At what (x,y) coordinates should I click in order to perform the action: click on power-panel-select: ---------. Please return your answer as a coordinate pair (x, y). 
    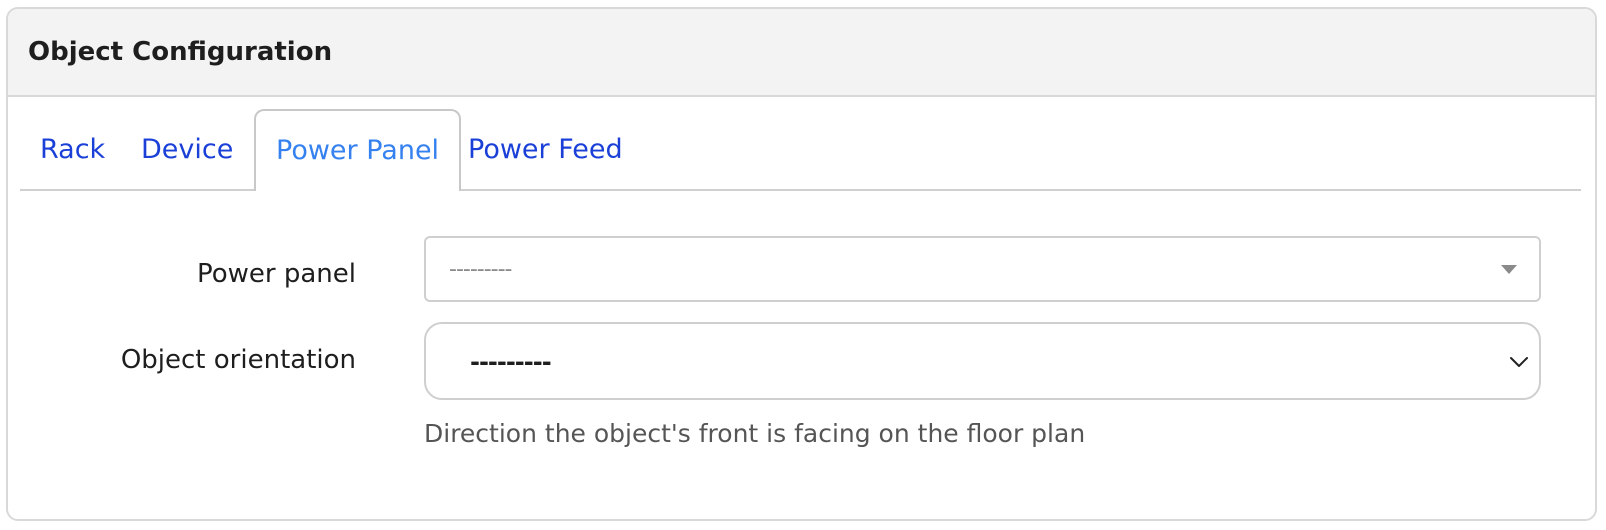
    Looking at the image, I should click on (982, 269).